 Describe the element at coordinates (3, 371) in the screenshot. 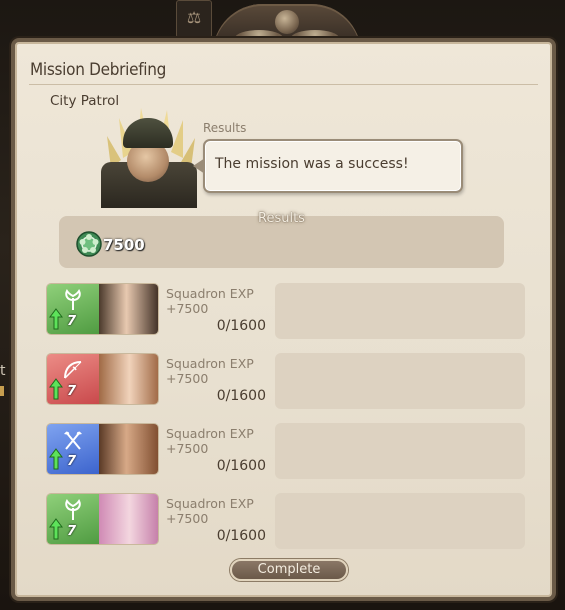

I see `background-text-fragment: t` at that location.